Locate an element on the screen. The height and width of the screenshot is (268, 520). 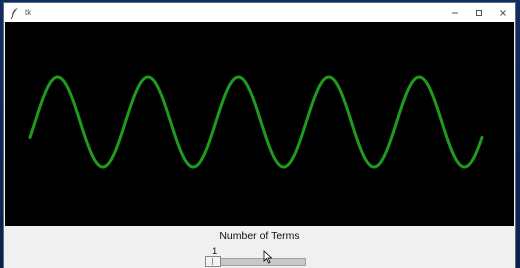
feather-icon is located at coordinates (15, 13).